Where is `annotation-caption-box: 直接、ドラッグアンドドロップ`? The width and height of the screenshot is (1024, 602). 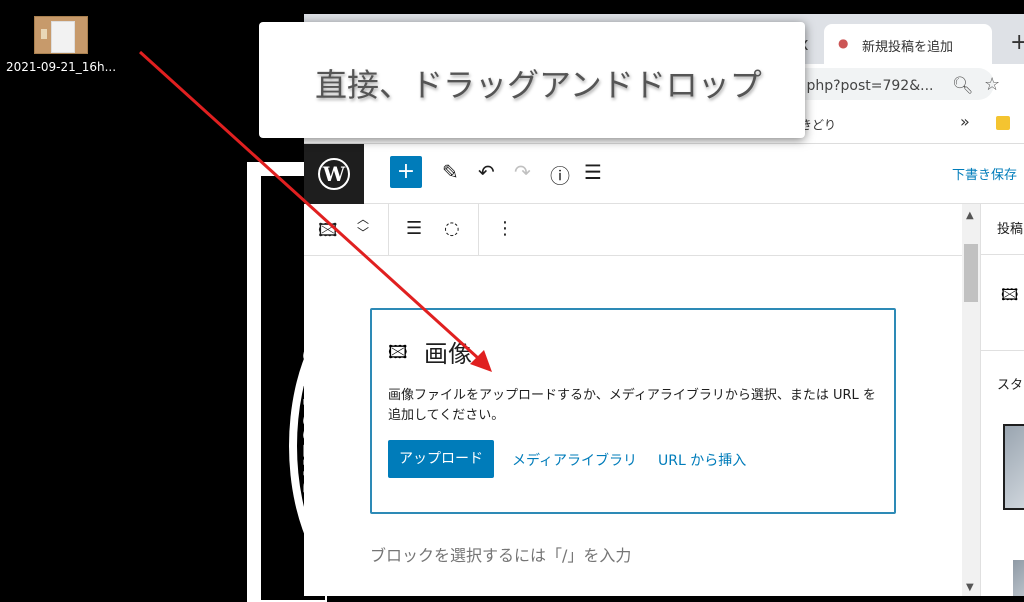
annotation-caption-box: 直接、ドラッグアンドドロップ is located at coordinates (532, 80).